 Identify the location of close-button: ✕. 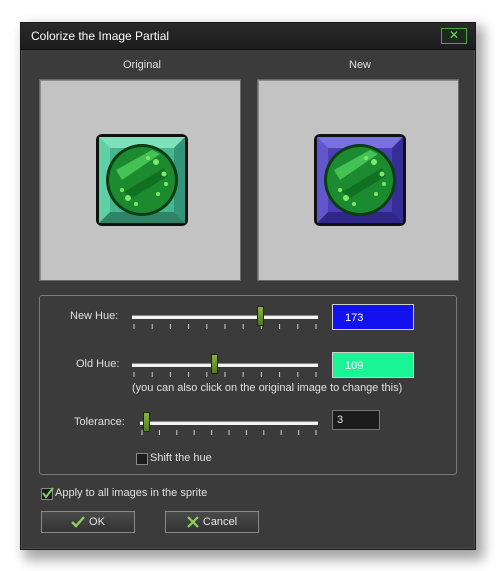
(454, 36).